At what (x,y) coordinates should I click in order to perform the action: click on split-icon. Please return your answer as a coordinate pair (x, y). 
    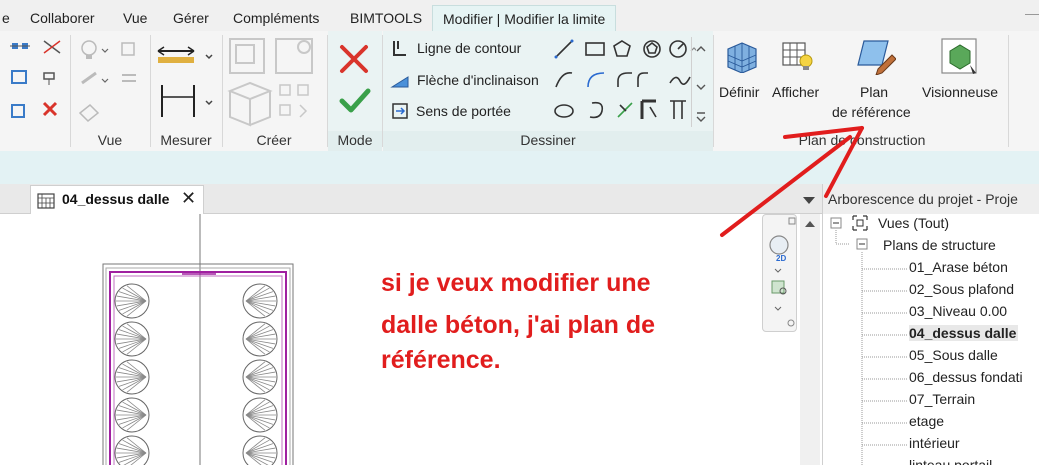
    Looking at the image, I should click on (52, 47).